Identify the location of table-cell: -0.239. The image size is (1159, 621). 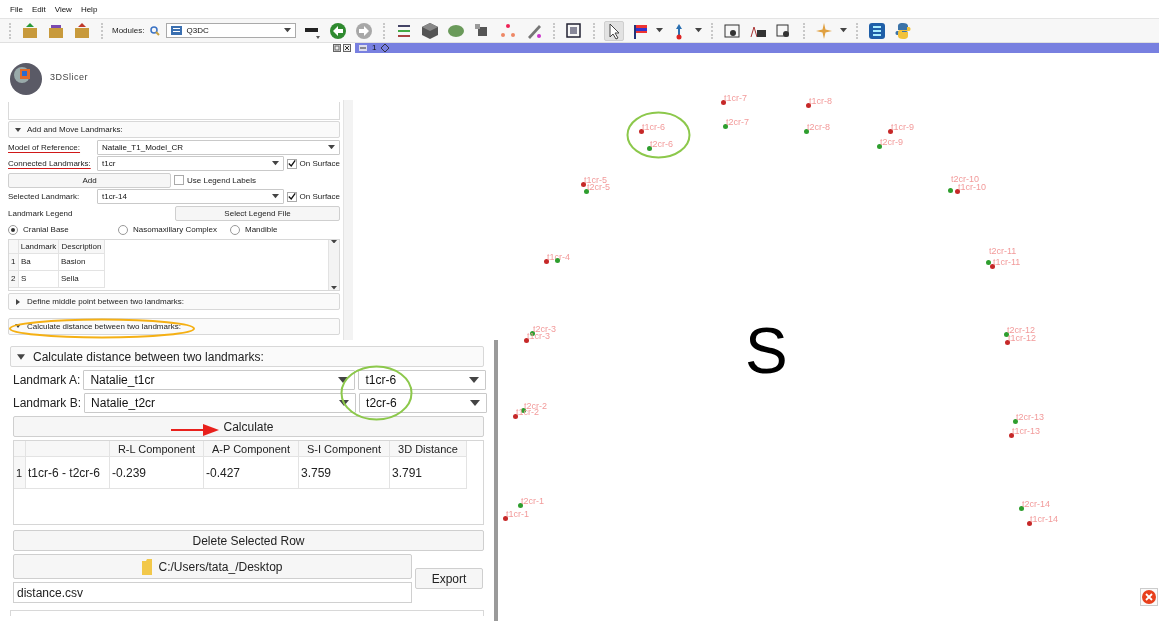
(157, 473).